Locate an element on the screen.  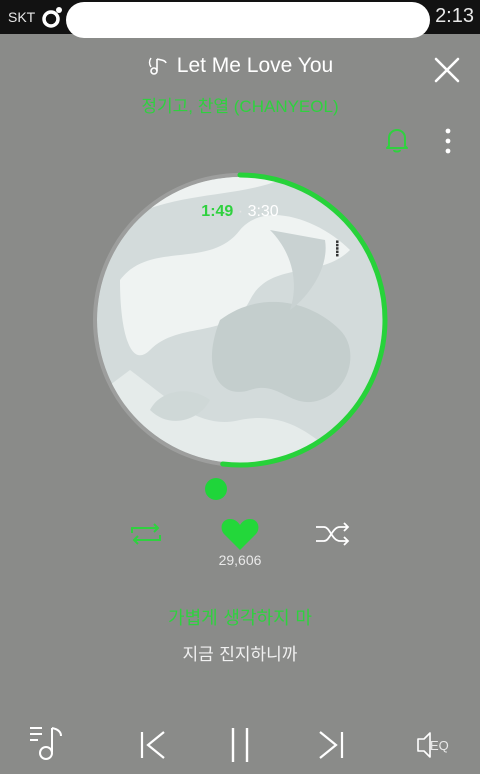
carrier-label: SKT is located at coordinates (22, 17).